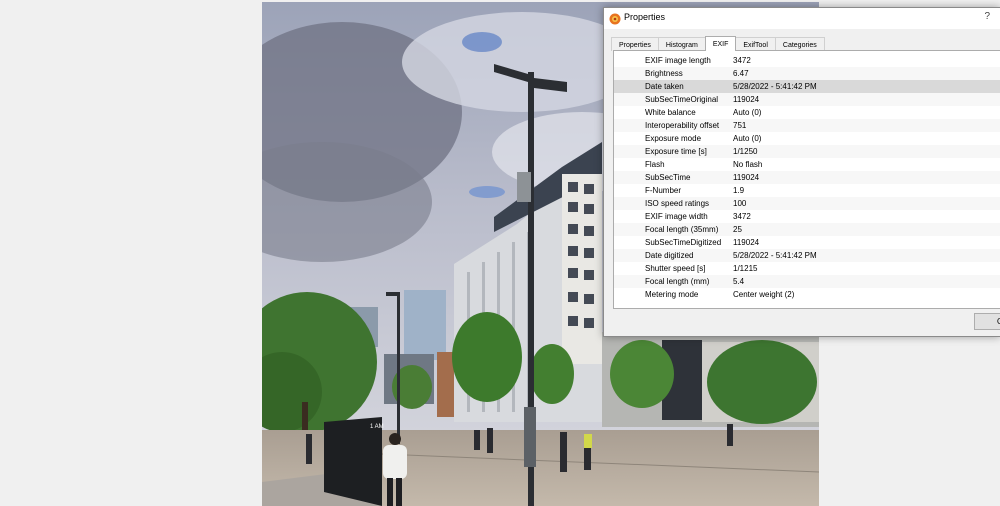 The height and width of the screenshot is (506, 1000). Describe the element at coordinates (807, 216) in the screenshot. I see `exif-row: EXIF image width 3472` at that location.